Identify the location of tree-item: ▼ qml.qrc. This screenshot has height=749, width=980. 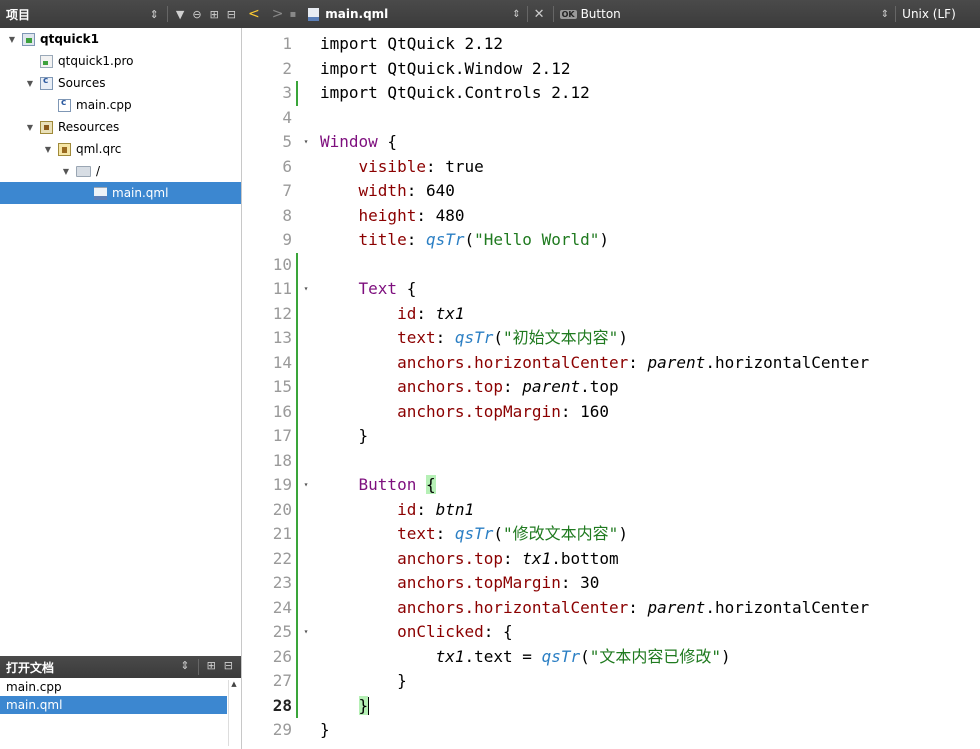
(120, 149).